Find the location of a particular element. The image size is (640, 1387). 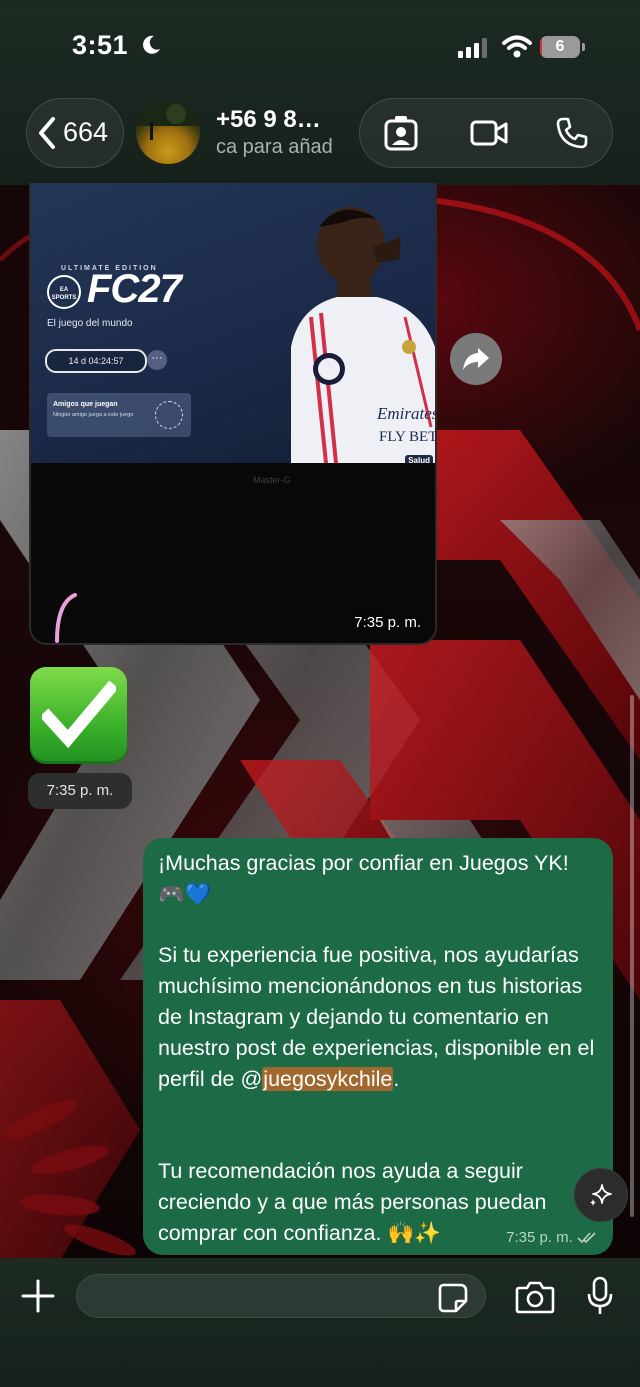

signal-icon is located at coordinates (472, 48).